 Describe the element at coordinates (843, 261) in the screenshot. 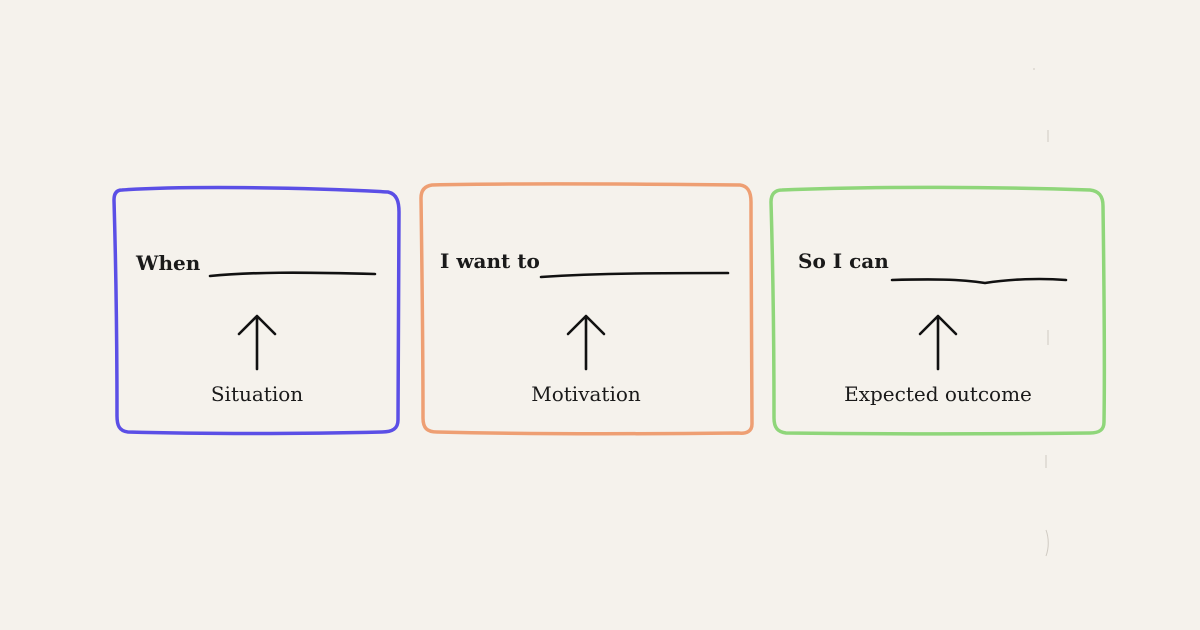

I see `outcome-prompt: So I can` at that location.